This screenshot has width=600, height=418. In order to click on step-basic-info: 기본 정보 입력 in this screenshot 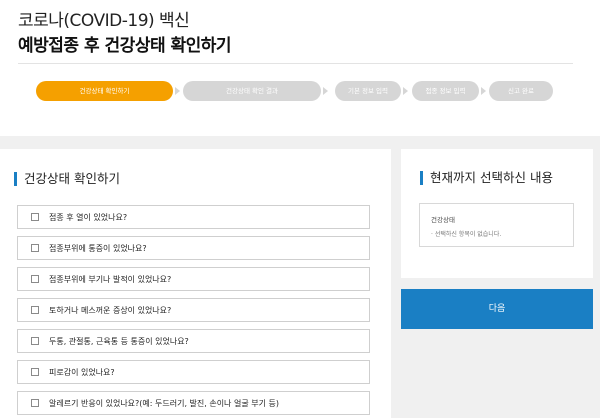, I will do `click(368, 91)`.